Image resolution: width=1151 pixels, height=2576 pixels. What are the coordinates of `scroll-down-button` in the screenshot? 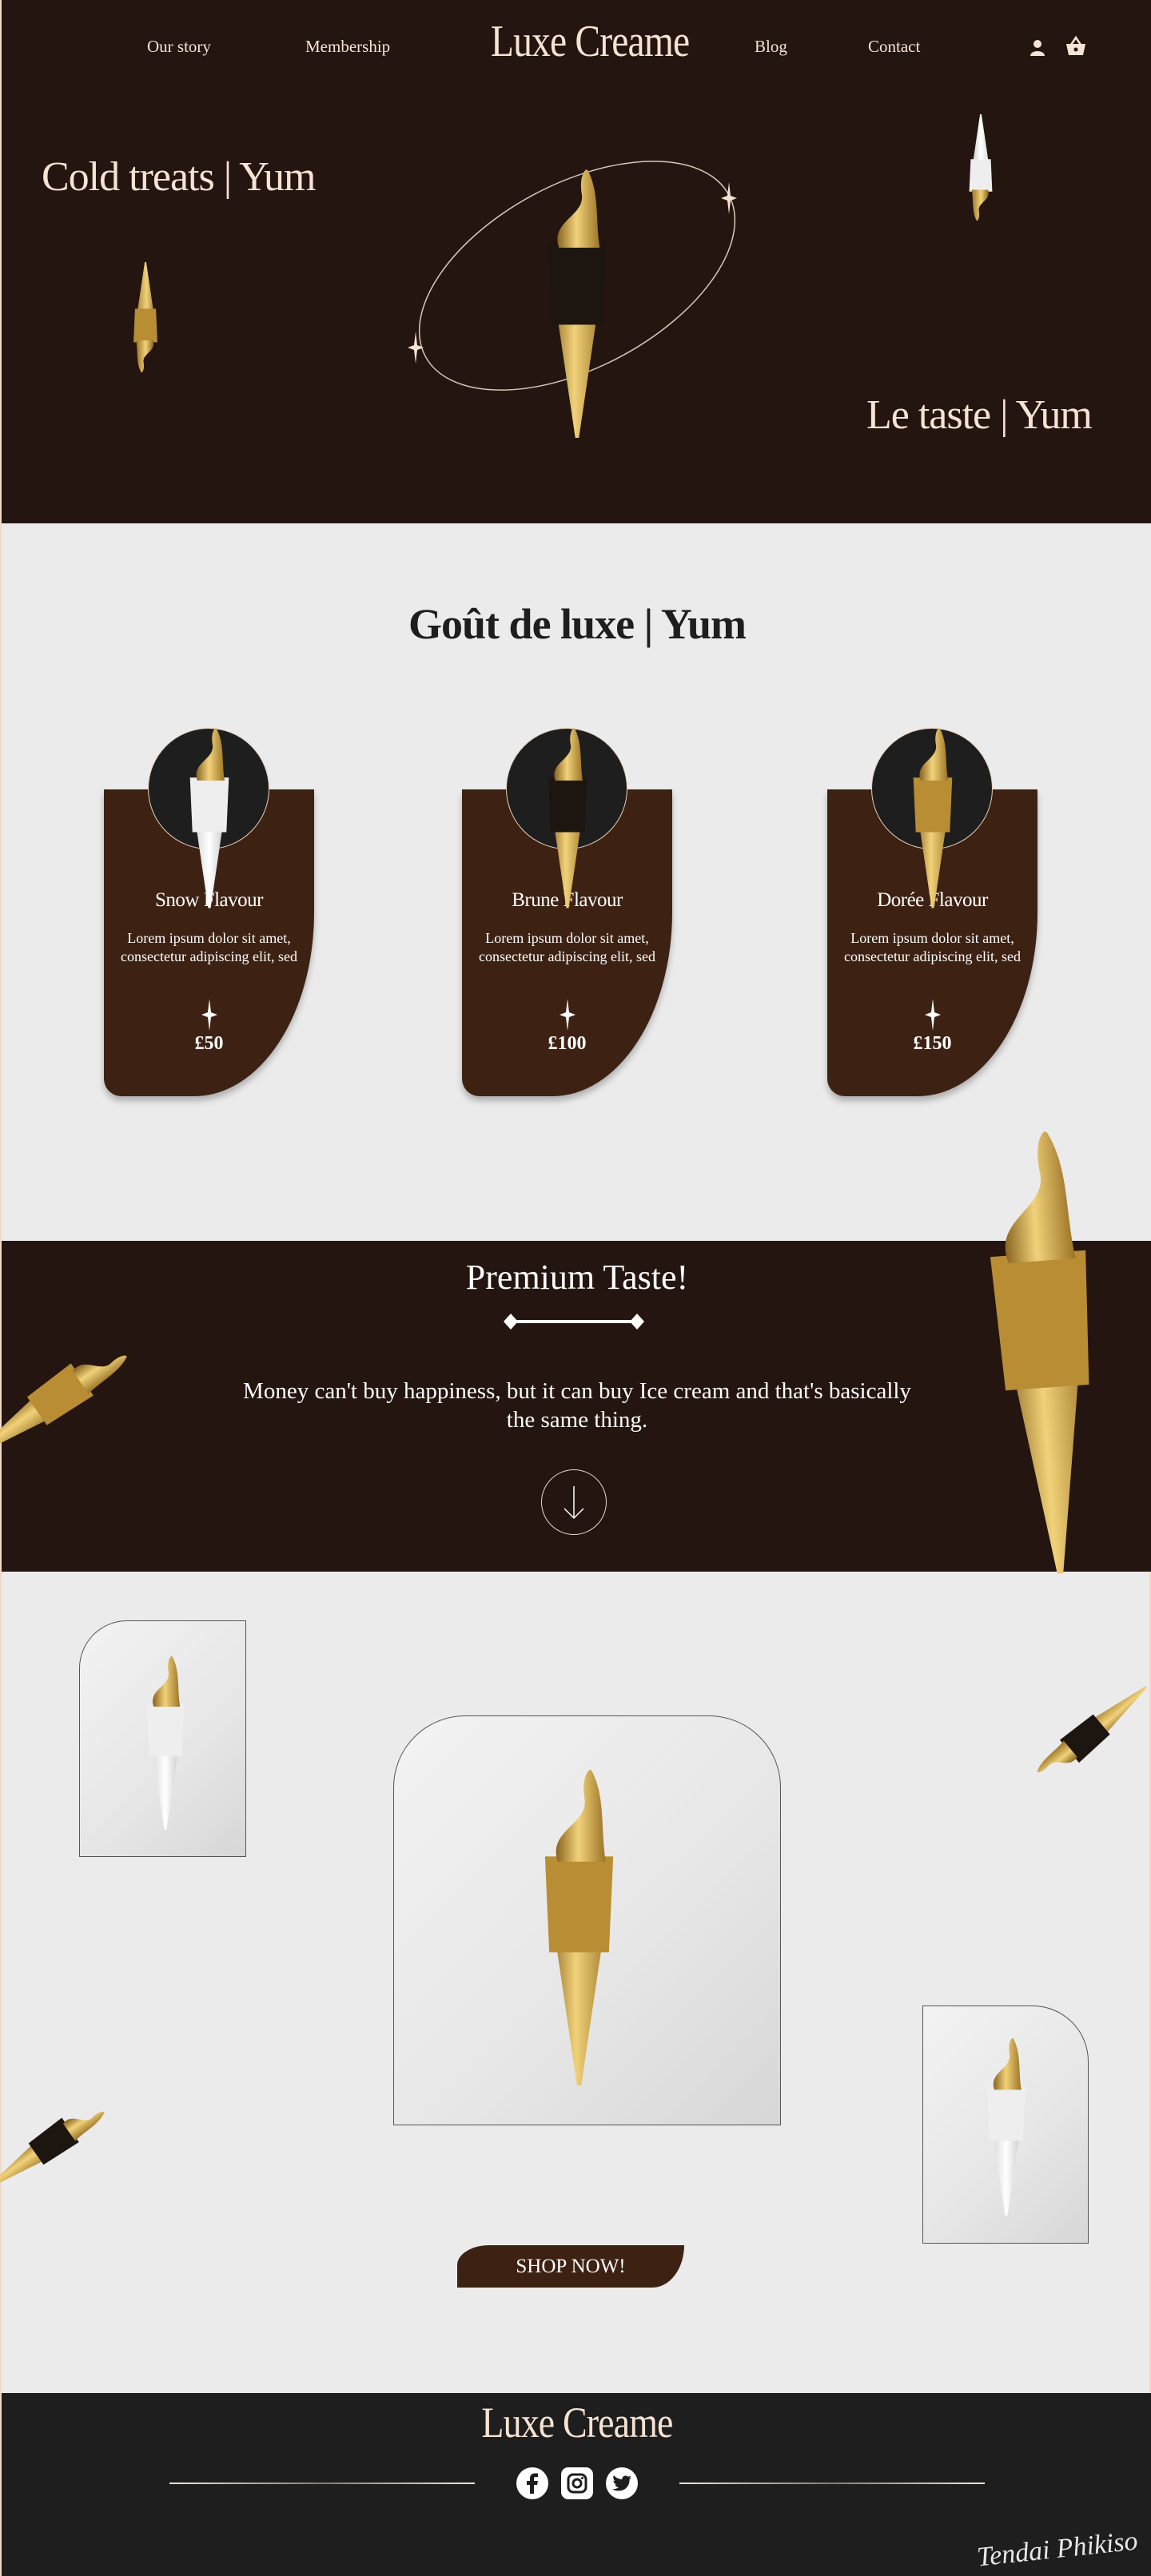 It's located at (574, 1502).